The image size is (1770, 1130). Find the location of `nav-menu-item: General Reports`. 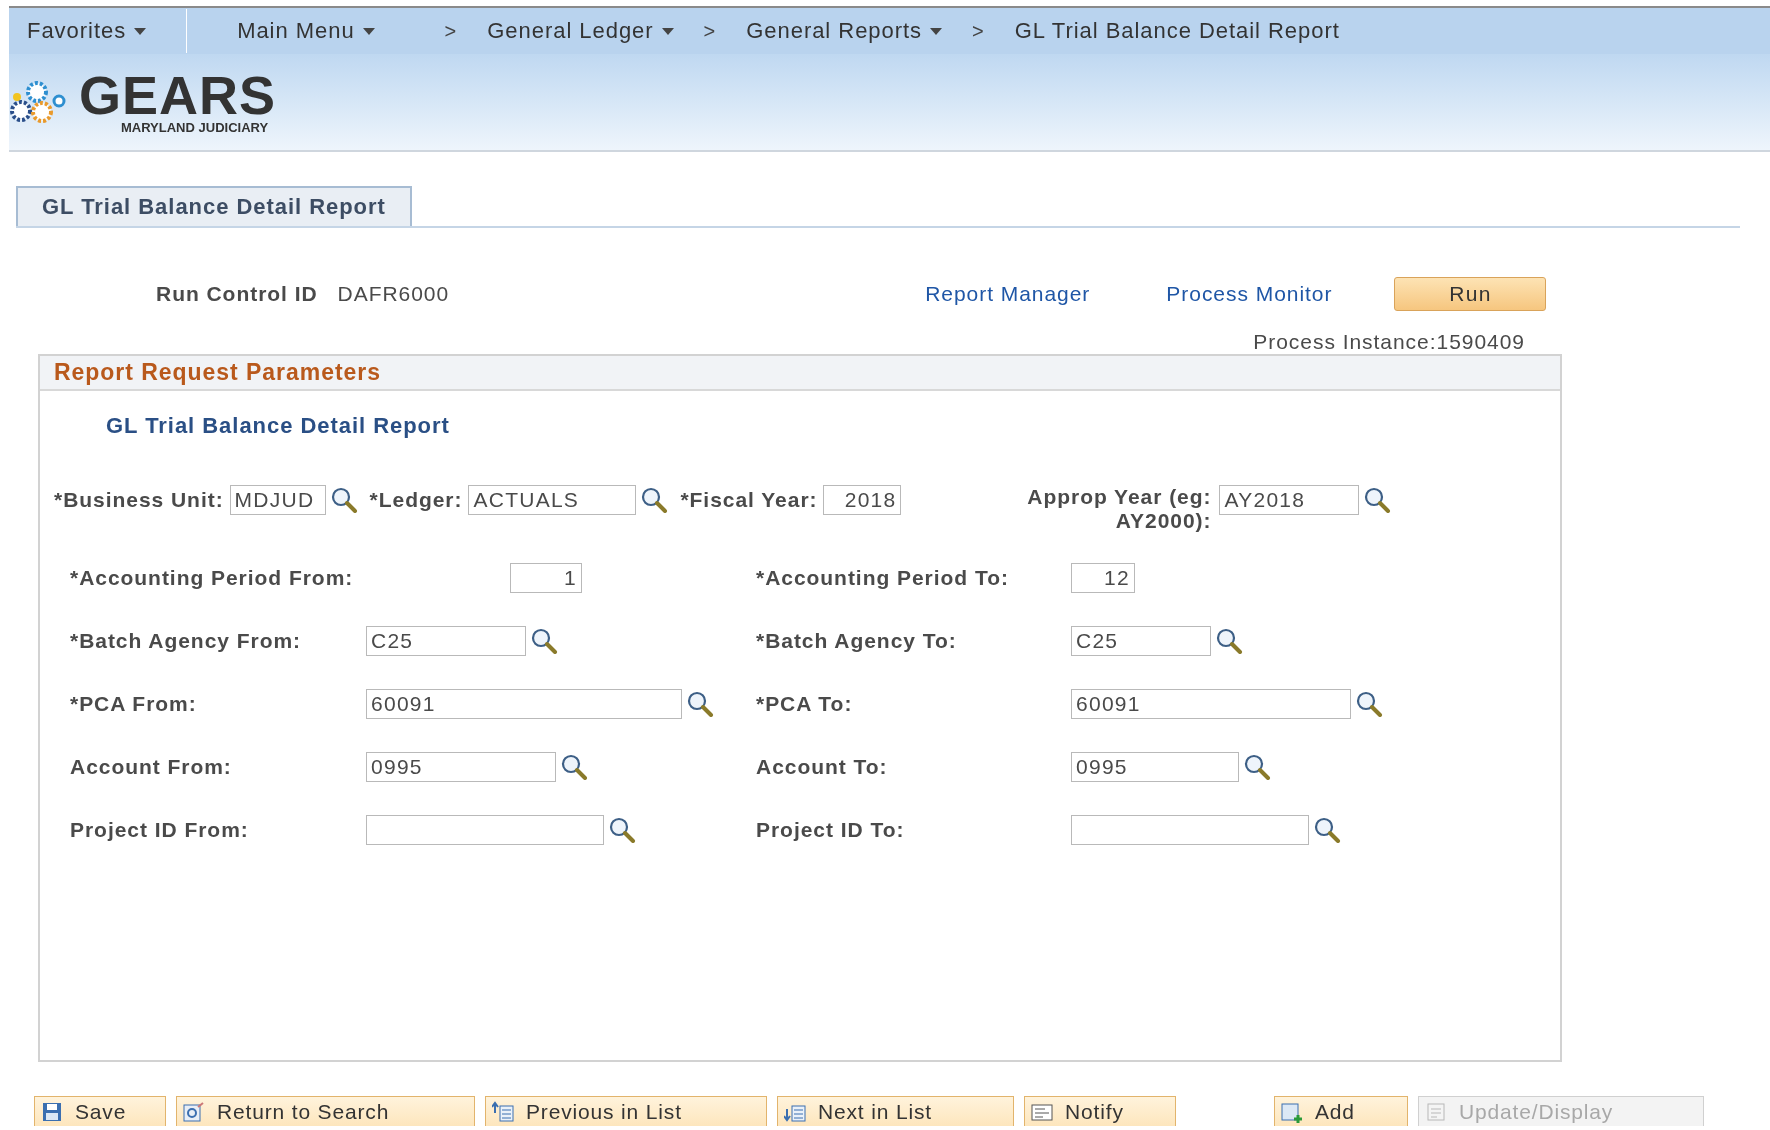

nav-menu-item: General Reports is located at coordinates (844, 31).